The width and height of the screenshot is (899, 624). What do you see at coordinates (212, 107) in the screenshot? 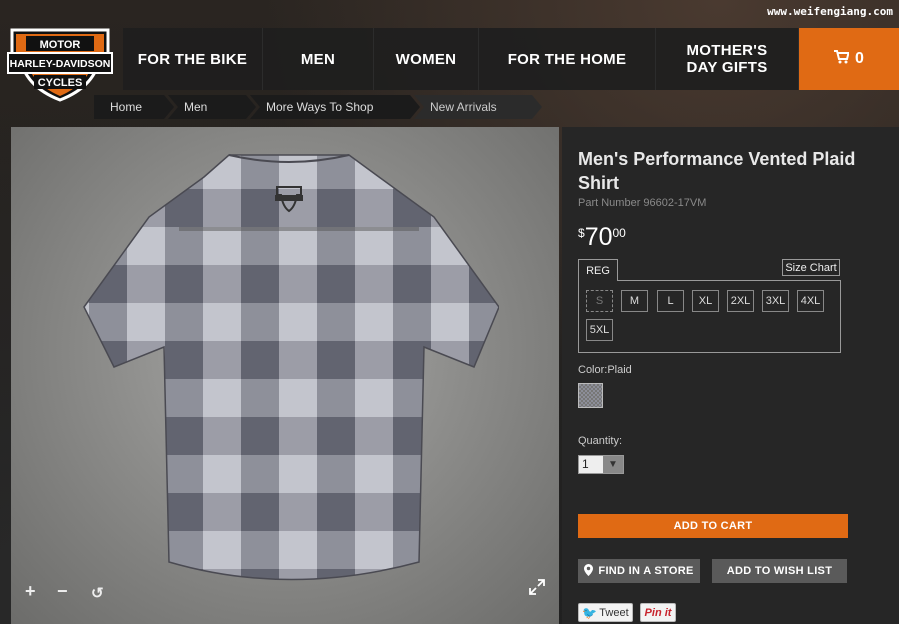
I see `breadcrumb-men: Men` at bounding box center [212, 107].